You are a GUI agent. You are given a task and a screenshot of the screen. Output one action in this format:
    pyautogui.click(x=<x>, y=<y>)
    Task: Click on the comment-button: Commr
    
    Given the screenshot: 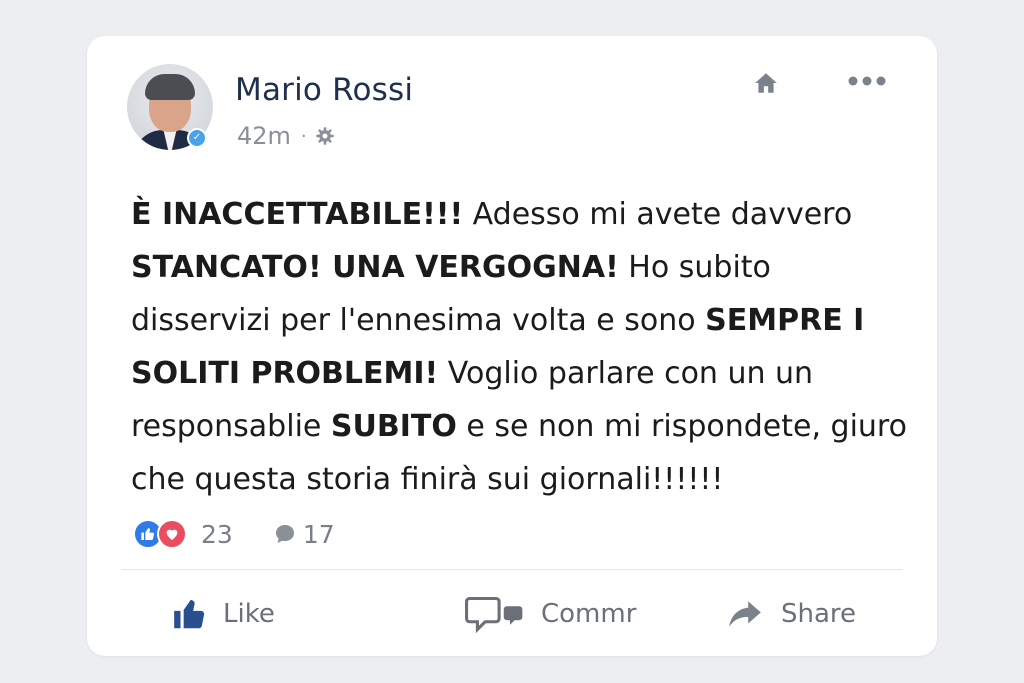 What is the action you would take?
    pyautogui.click(x=550, y=614)
    